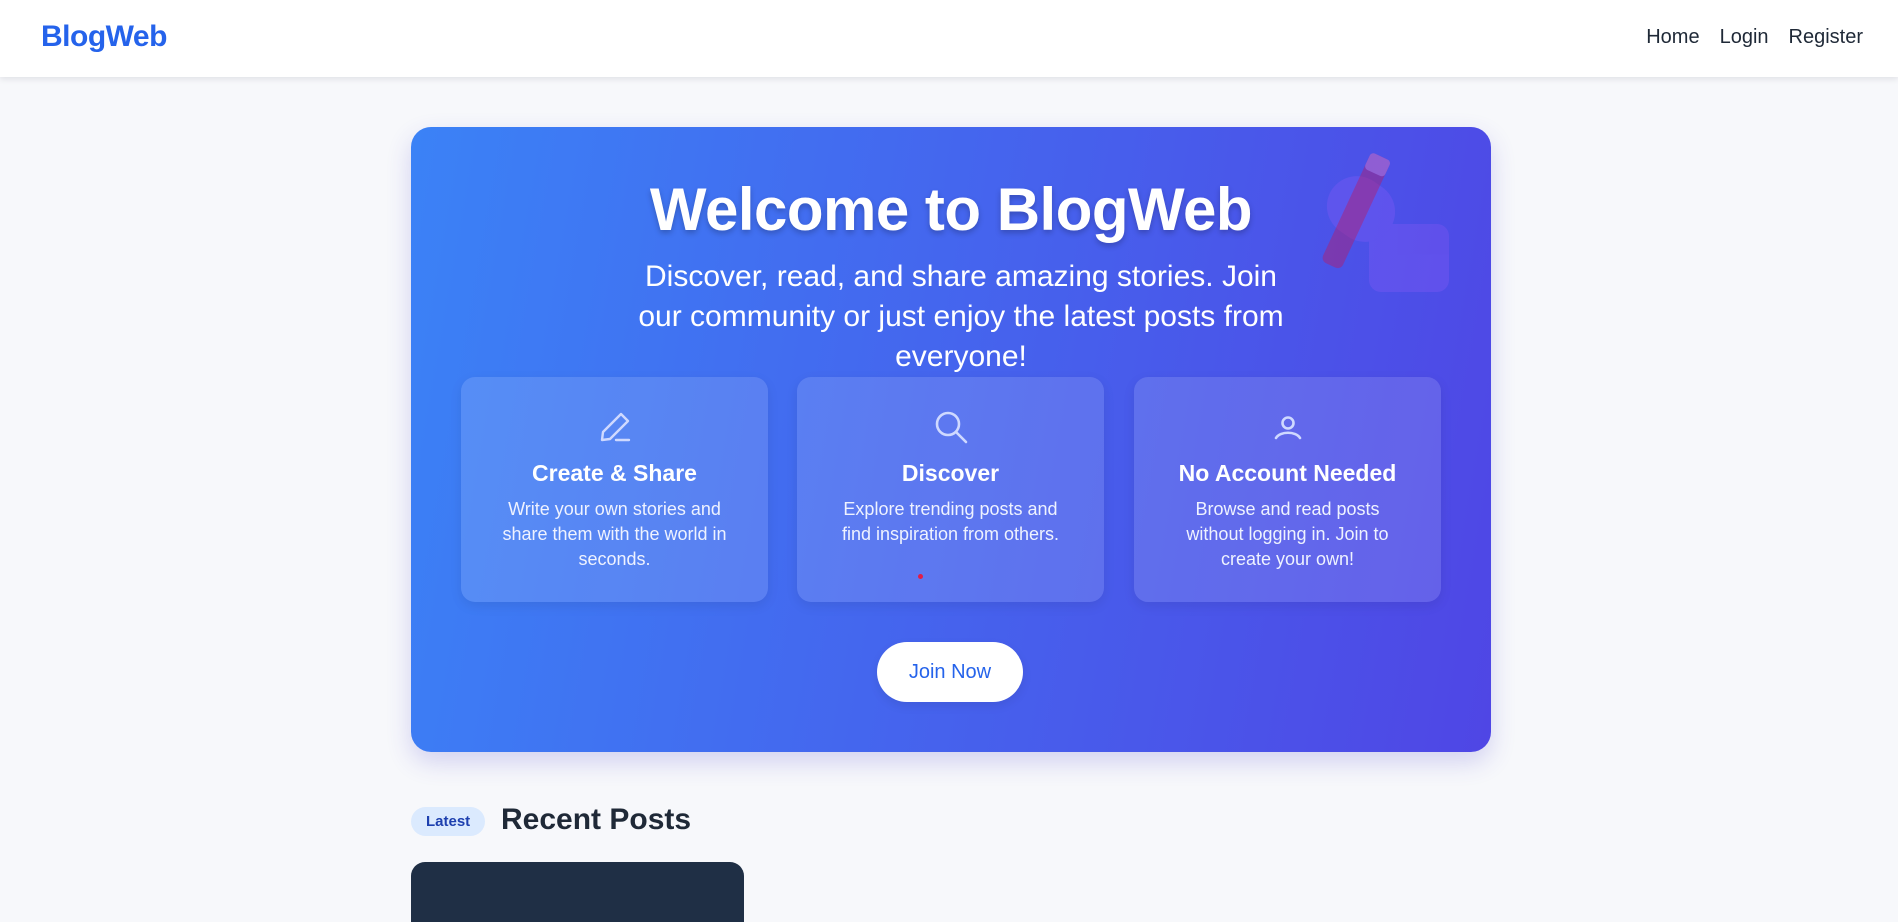 The width and height of the screenshot is (1898, 922). Describe the element at coordinates (951, 427) in the screenshot. I see `search-icon` at that location.